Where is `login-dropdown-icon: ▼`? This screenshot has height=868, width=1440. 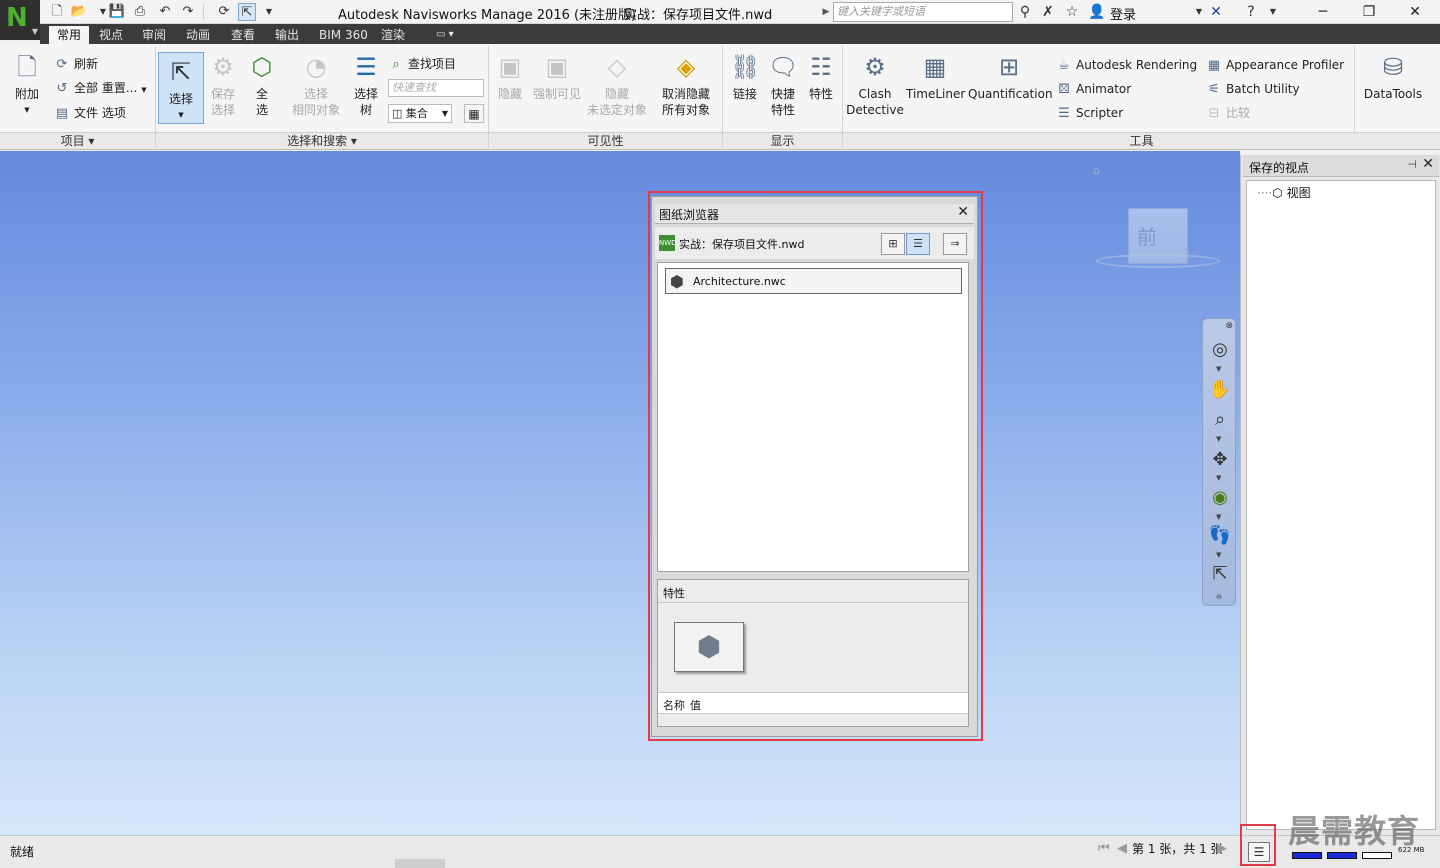 login-dropdown-icon: ▼ is located at coordinates (1199, 12).